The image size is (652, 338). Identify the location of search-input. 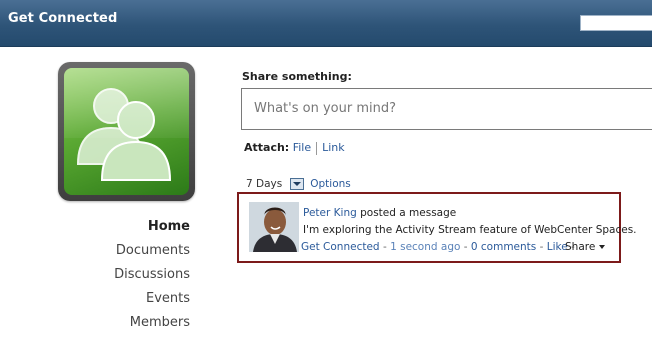
(616, 23).